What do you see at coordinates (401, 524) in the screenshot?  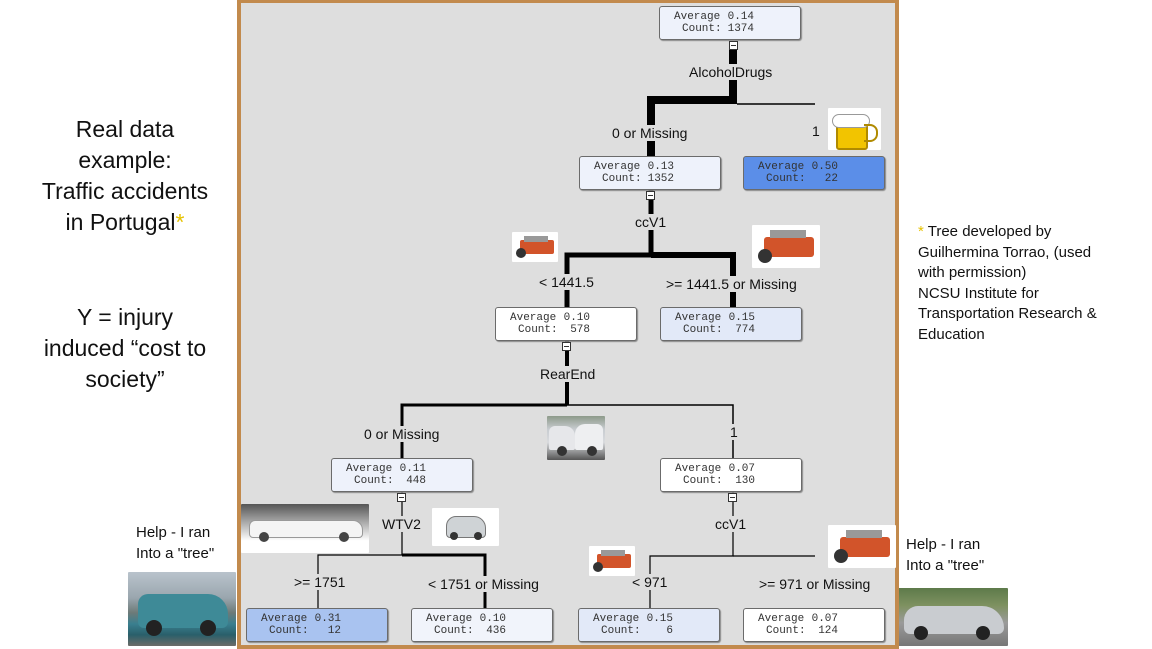 I see `split-variable-label: WTV2` at bounding box center [401, 524].